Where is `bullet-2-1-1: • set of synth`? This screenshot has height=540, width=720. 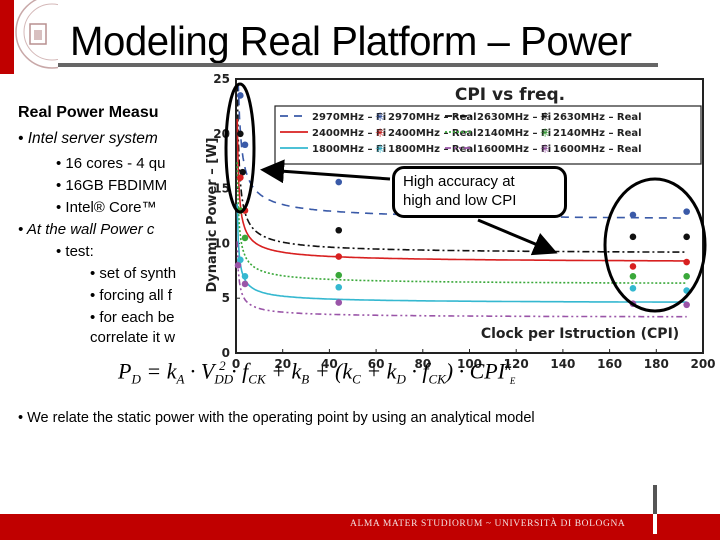 bullet-2-1-1: • set of synth is located at coordinates (133, 273).